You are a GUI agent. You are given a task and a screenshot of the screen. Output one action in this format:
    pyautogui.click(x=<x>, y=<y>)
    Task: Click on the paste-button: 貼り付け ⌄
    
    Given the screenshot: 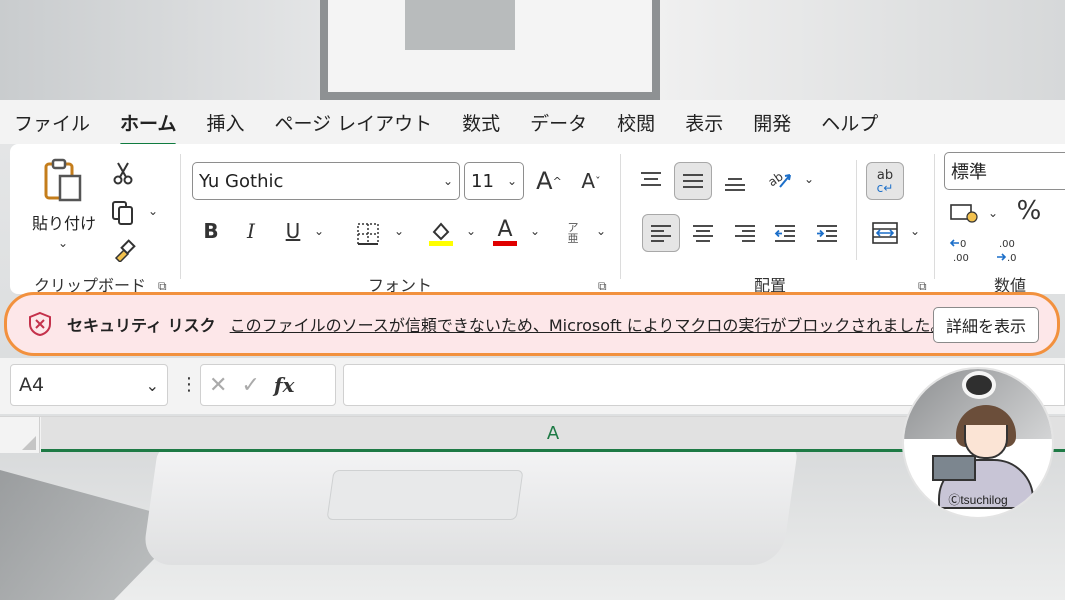 What is the action you would take?
    pyautogui.click(x=64, y=211)
    